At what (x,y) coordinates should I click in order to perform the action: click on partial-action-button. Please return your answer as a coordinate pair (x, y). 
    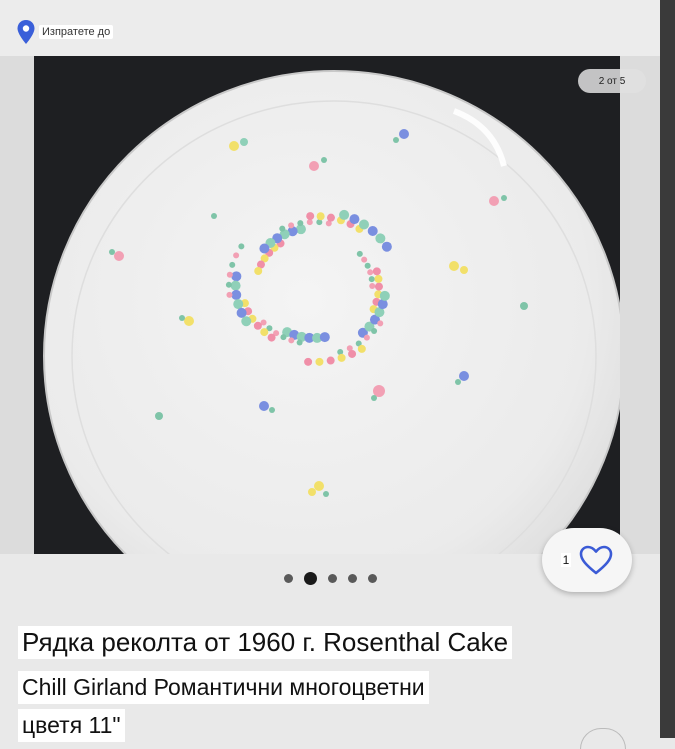
    Looking at the image, I should click on (603, 738).